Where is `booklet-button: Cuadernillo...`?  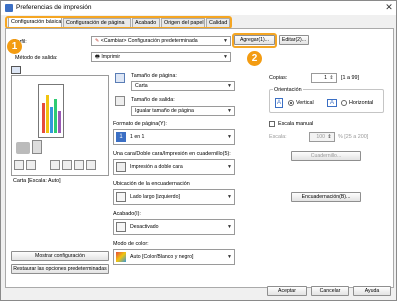 booklet-button: Cuadernillo... is located at coordinates (326, 156).